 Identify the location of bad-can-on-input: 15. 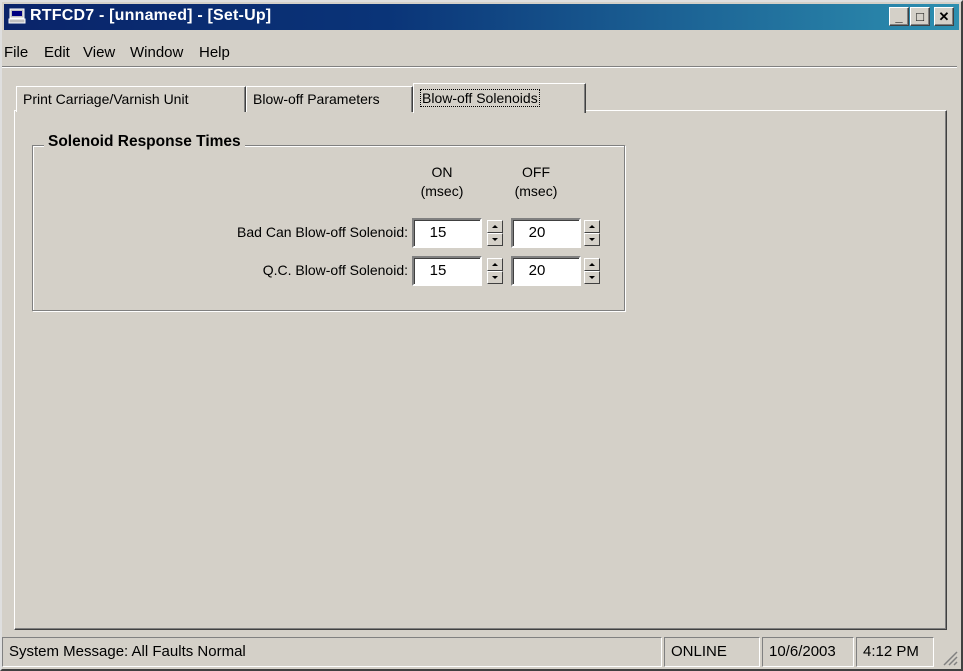
(447, 233).